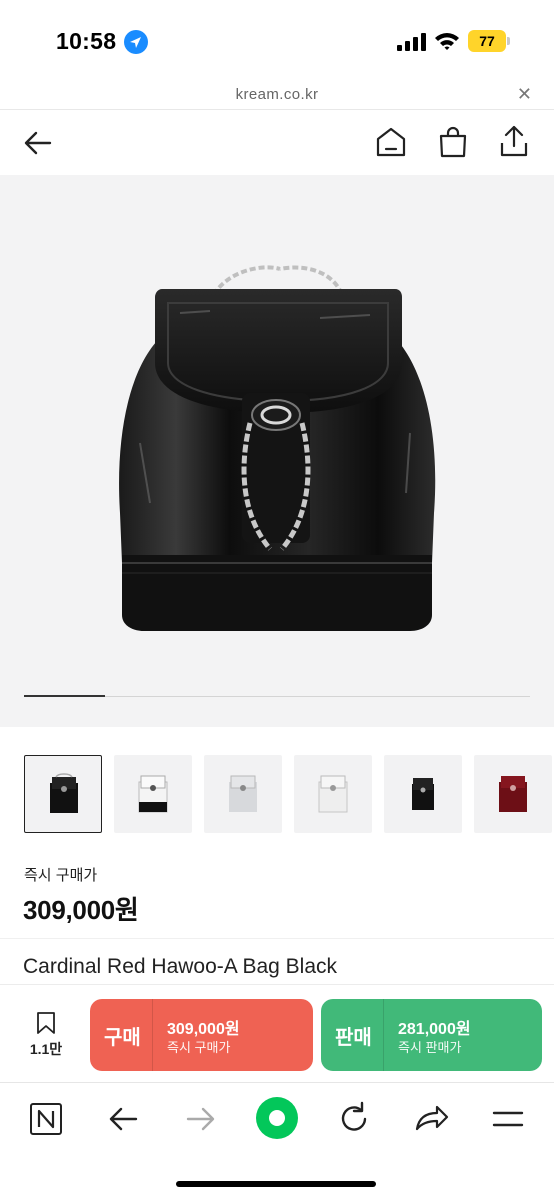 The height and width of the screenshot is (1200, 554). Describe the element at coordinates (487, 41) in the screenshot. I see `battery-level: 77` at that location.